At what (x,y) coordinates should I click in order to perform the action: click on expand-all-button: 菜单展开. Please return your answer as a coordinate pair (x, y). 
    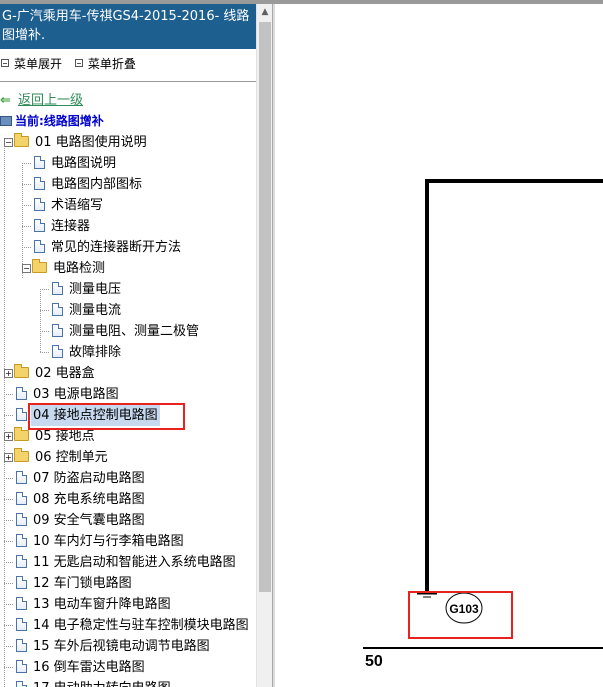
    Looking at the image, I should click on (31, 64).